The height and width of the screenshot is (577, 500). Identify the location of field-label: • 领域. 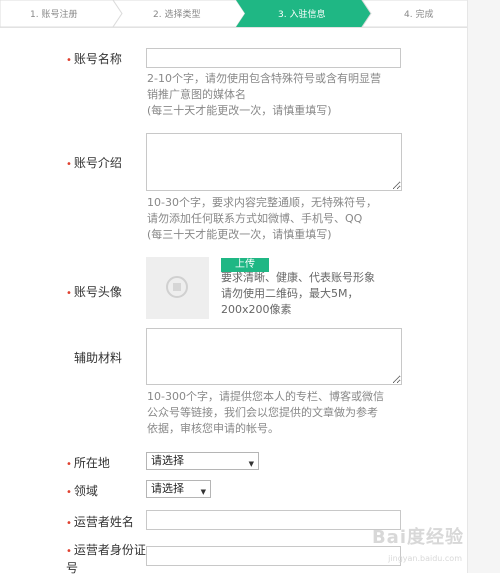
(82, 491).